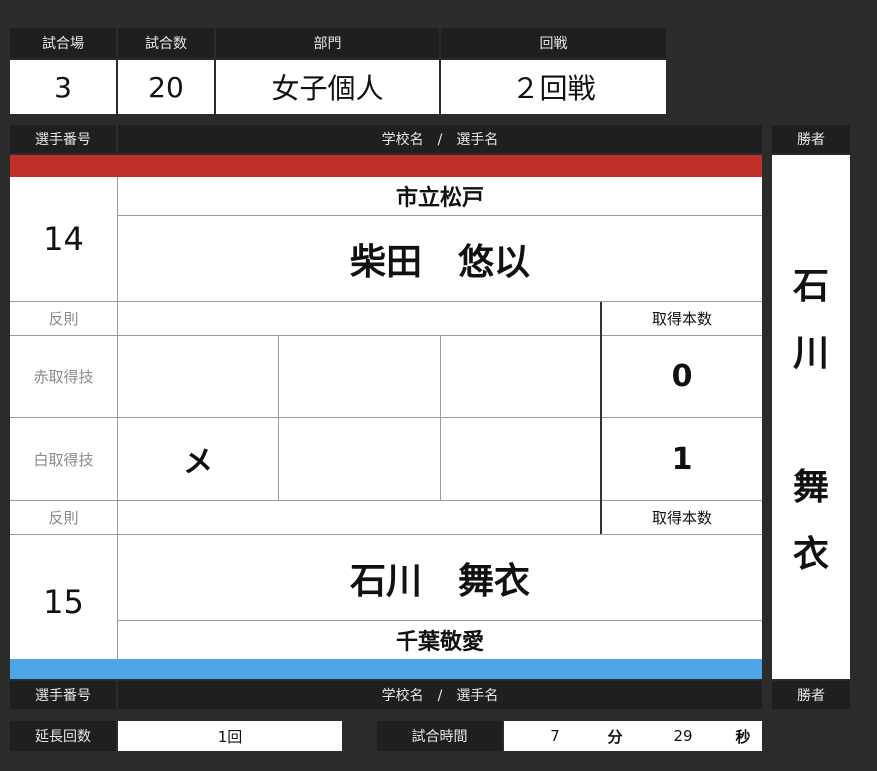  Describe the element at coordinates (440, 695) in the screenshot. I see `school-player-footer-header: 学校名 / 選手名` at that location.